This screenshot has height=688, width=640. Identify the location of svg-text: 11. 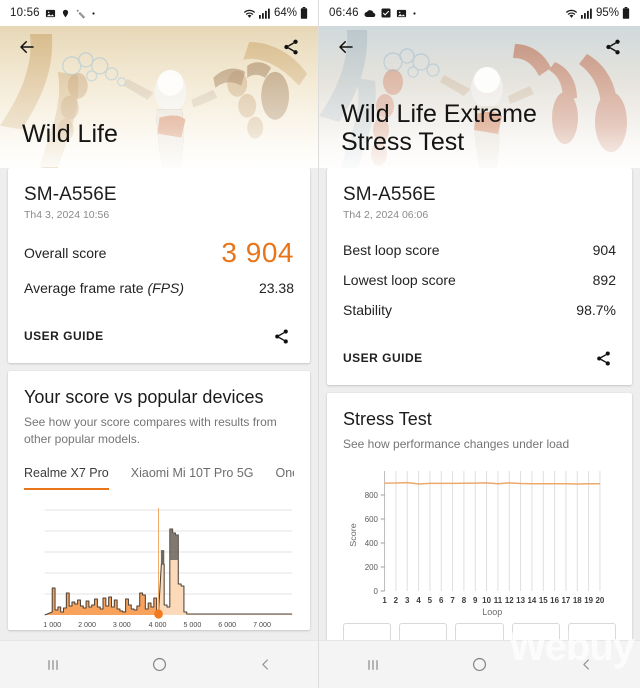
(498, 600).